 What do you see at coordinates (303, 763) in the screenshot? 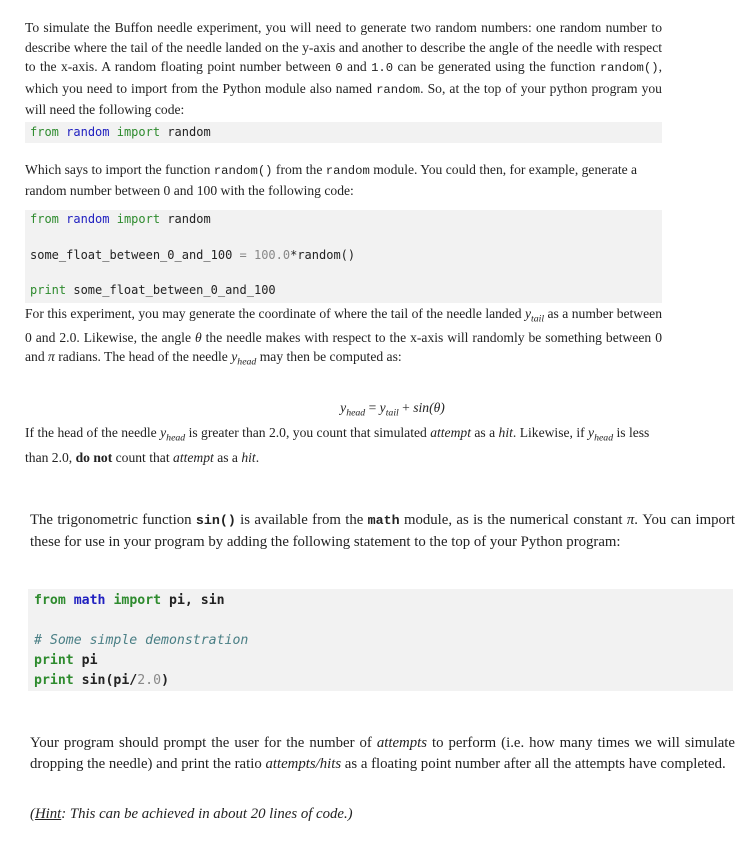
I see `emphasis: attempts/hits` at bounding box center [303, 763].